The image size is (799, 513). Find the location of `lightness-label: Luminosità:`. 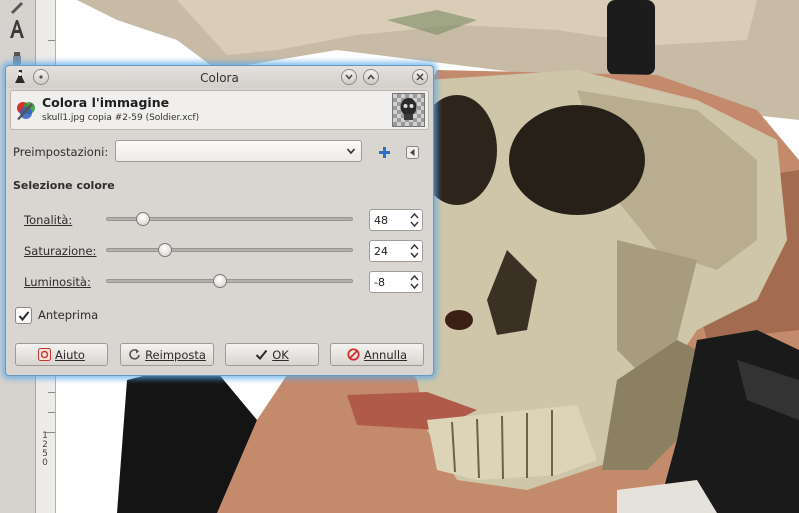

lightness-label: Luminosità: is located at coordinates (57, 282).